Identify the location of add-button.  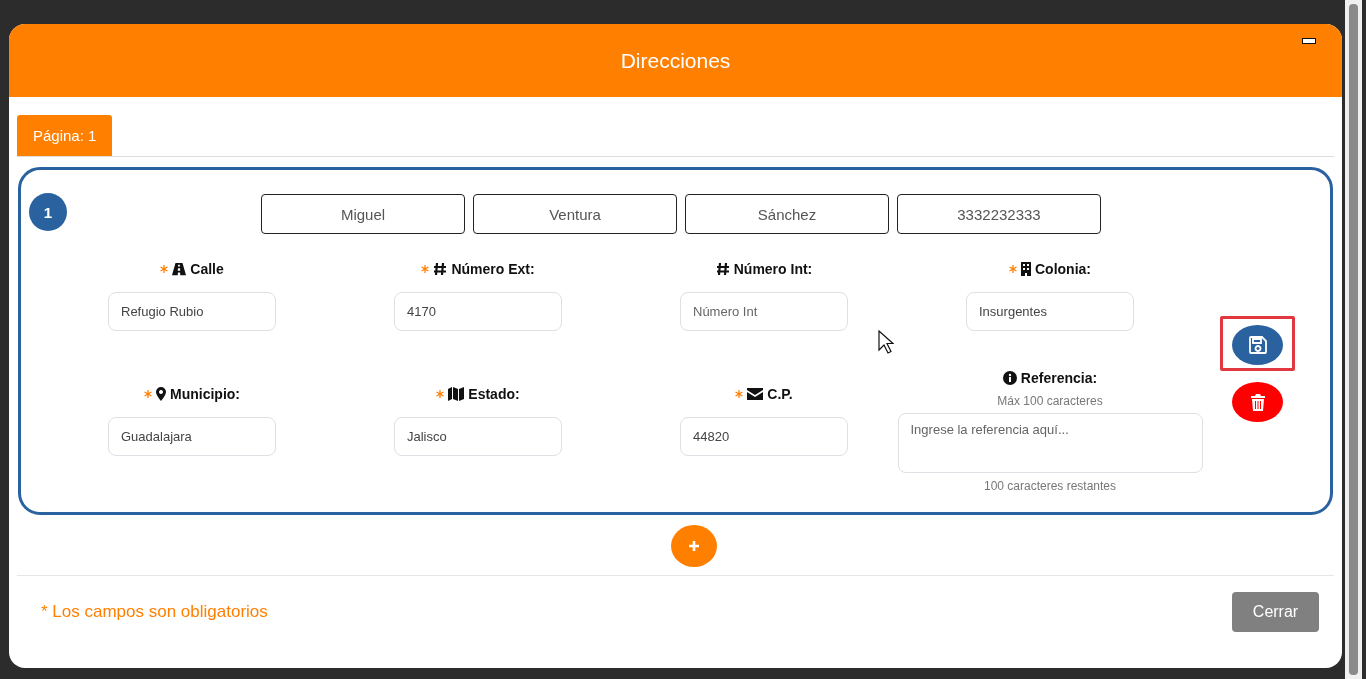
(693, 546).